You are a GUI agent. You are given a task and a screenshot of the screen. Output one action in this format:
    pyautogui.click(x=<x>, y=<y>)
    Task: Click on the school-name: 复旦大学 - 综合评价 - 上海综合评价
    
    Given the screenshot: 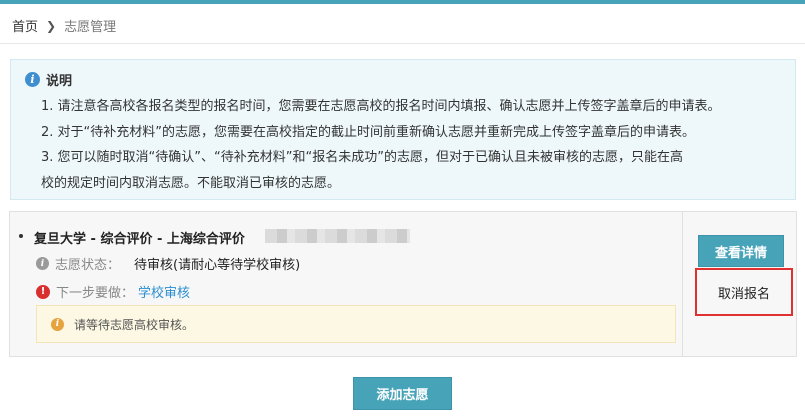 What is the action you would take?
    pyautogui.click(x=139, y=239)
    